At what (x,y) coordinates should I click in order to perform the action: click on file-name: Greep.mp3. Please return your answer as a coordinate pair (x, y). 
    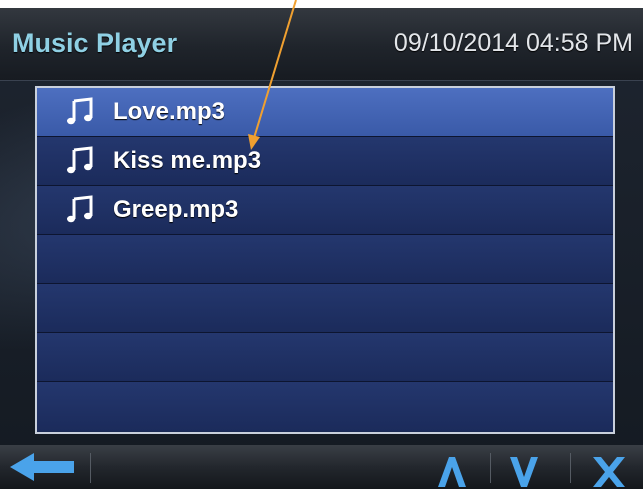
    Looking at the image, I should click on (176, 209).